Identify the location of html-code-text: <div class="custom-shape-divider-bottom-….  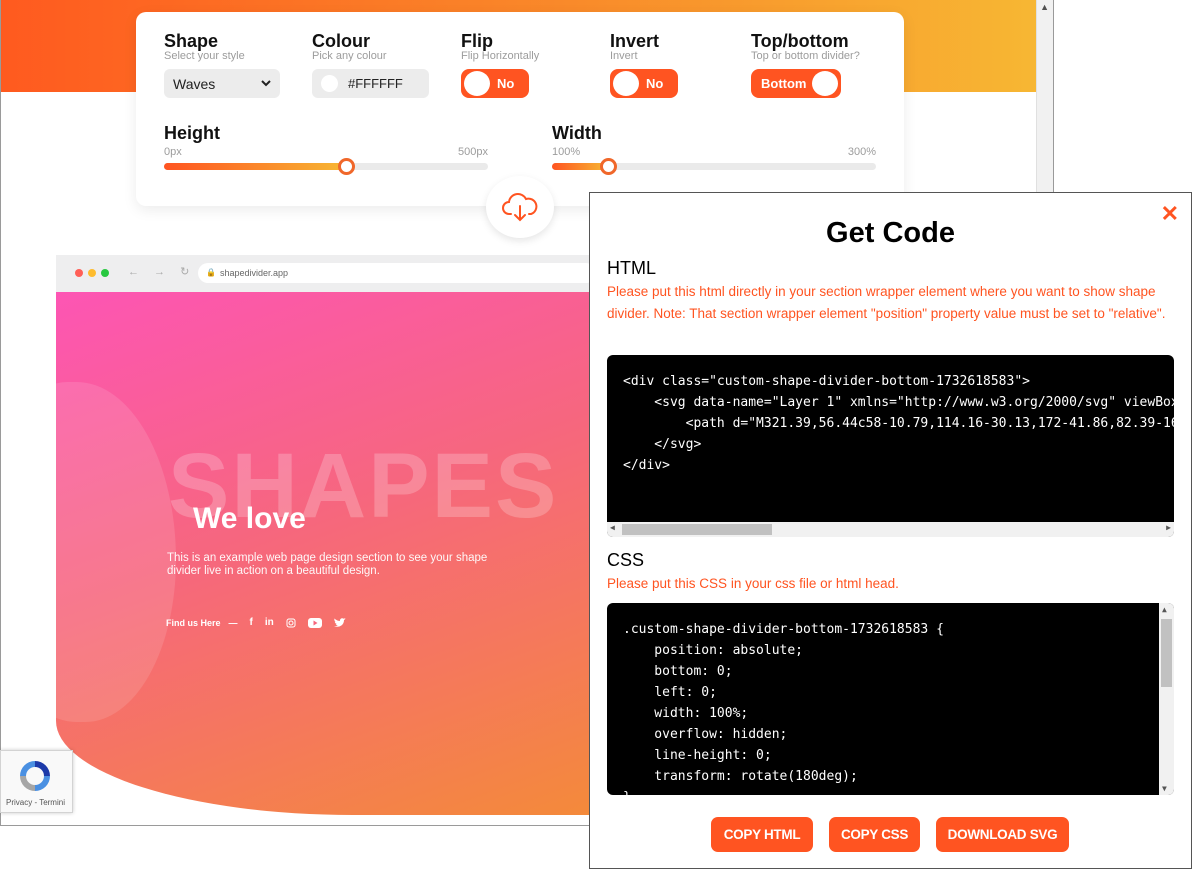
(898, 423).